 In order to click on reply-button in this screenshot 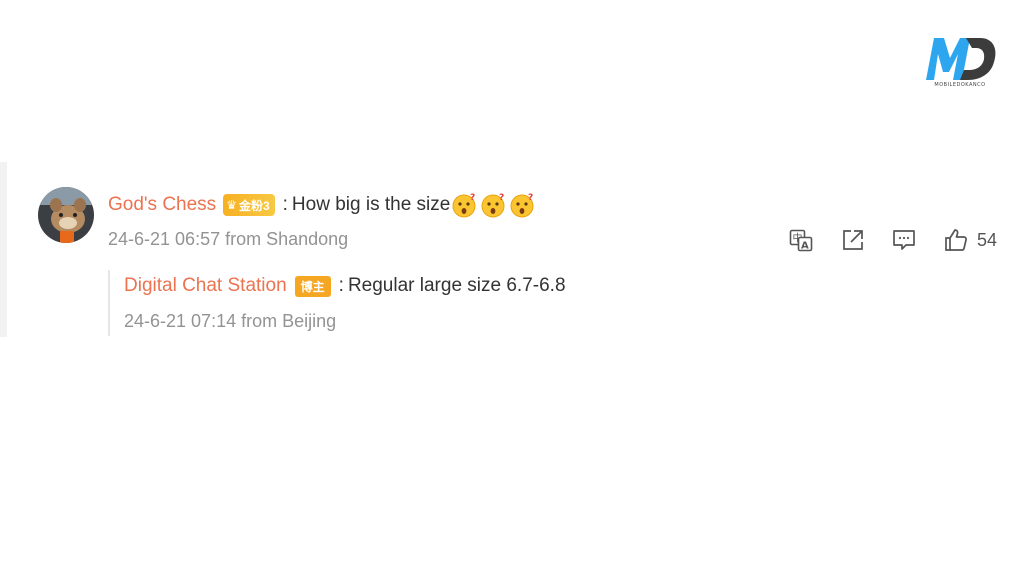, I will do `click(904, 240)`.